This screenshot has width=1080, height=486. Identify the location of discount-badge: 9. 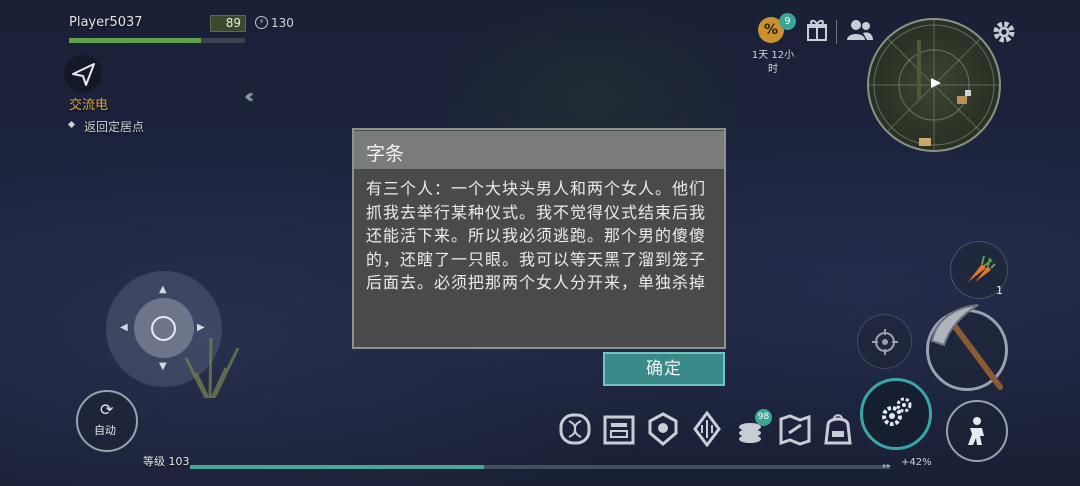
(787, 21).